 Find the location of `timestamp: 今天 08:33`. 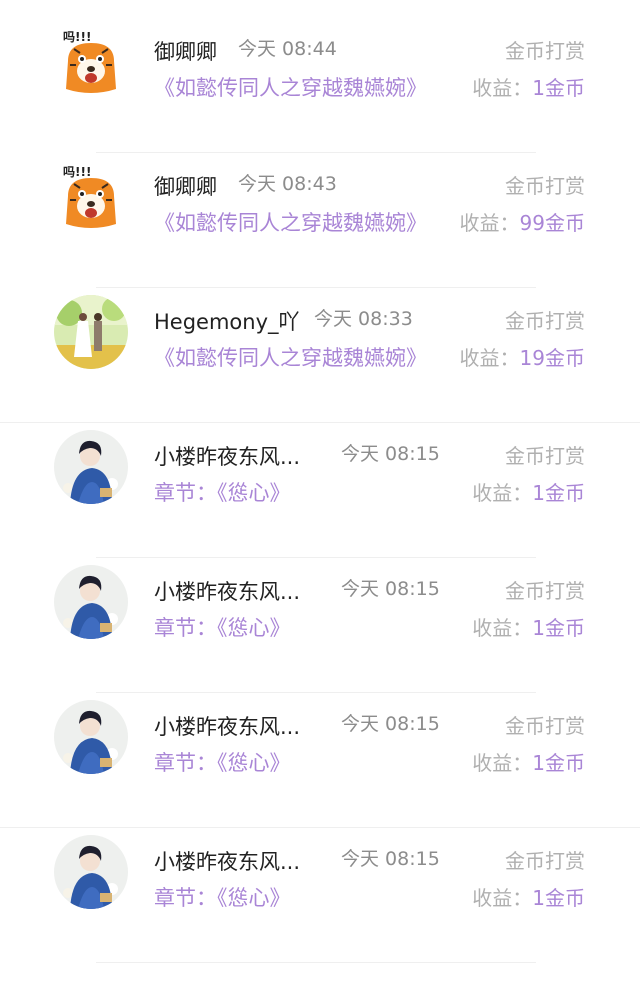

timestamp: 今天 08:33 is located at coordinates (363, 319).